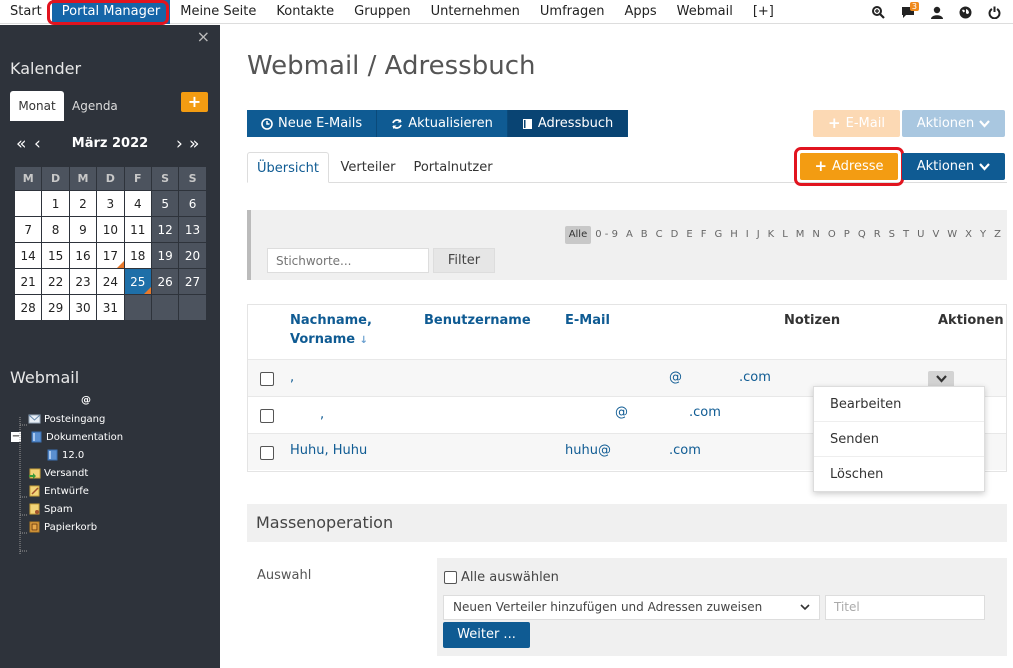  What do you see at coordinates (453, 167) in the screenshot?
I see `tab-portalnutzer: Portalnutzer` at bounding box center [453, 167].